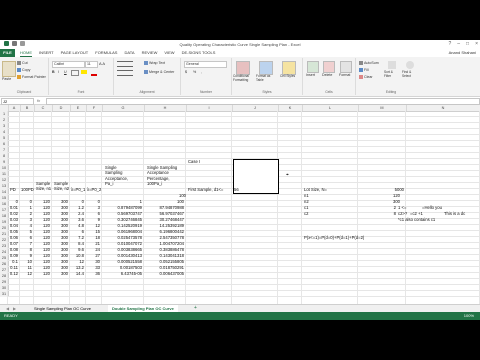 This screenshot has height=360, width=480. I want to click on alignment-group: Wrap Text Merge & Center Alignment, so click(147, 76).